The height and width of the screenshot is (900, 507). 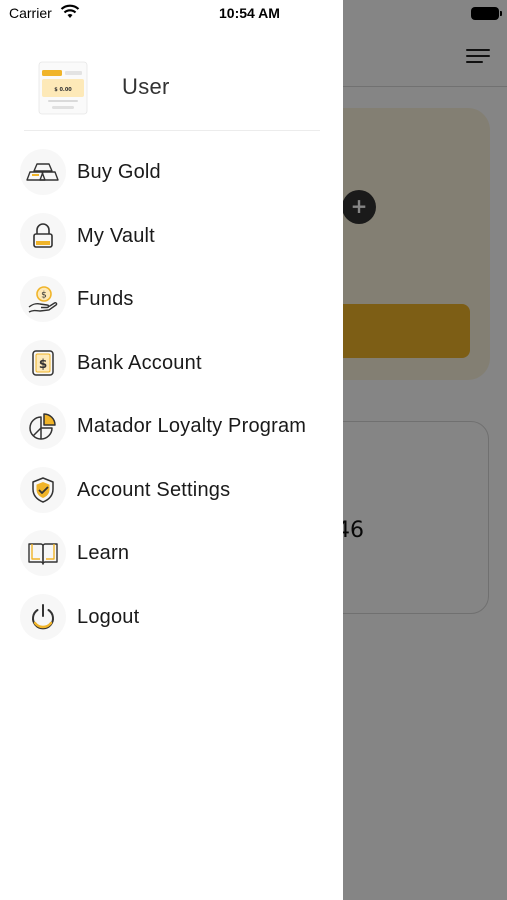 I want to click on menu-item-funds: $ Funds, so click(x=180, y=299).